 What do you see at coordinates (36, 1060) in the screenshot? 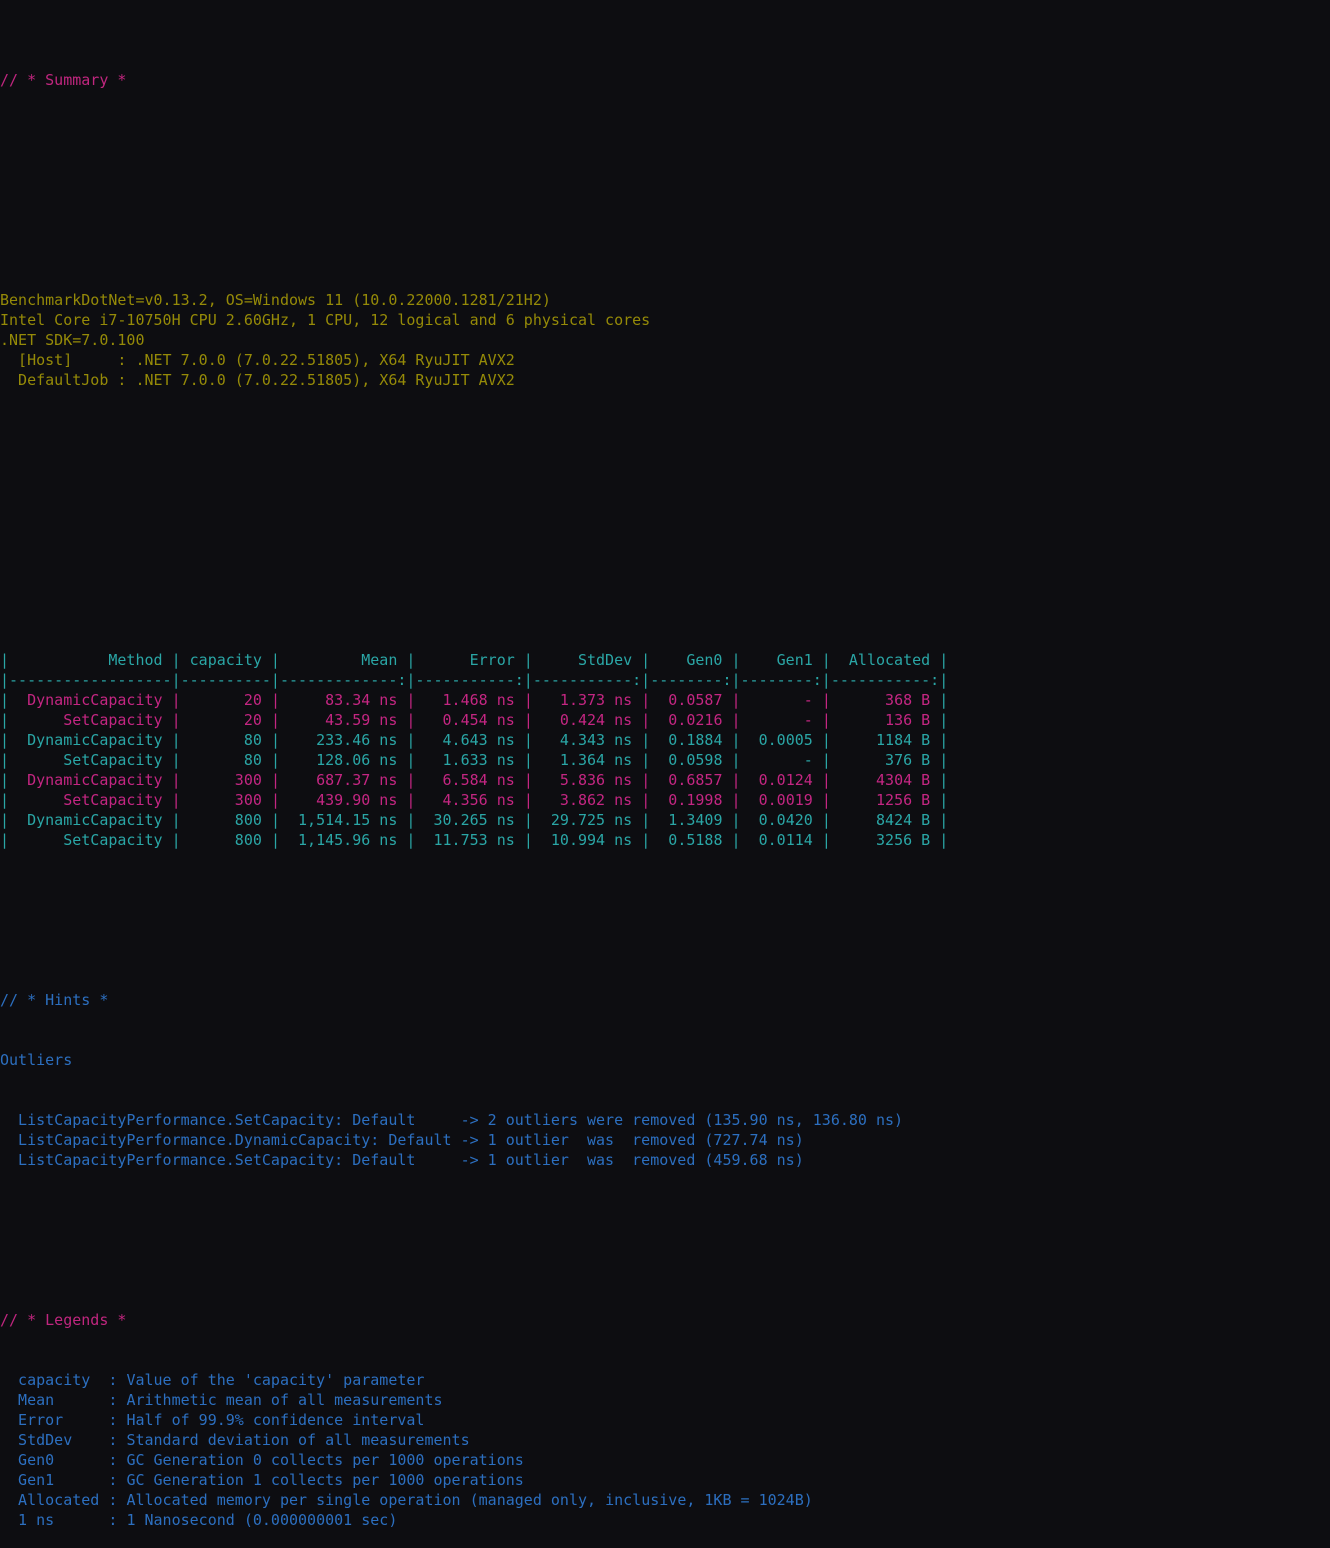
I see `hints-subheader-outliers: Outliers` at bounding box center [36, 1060].